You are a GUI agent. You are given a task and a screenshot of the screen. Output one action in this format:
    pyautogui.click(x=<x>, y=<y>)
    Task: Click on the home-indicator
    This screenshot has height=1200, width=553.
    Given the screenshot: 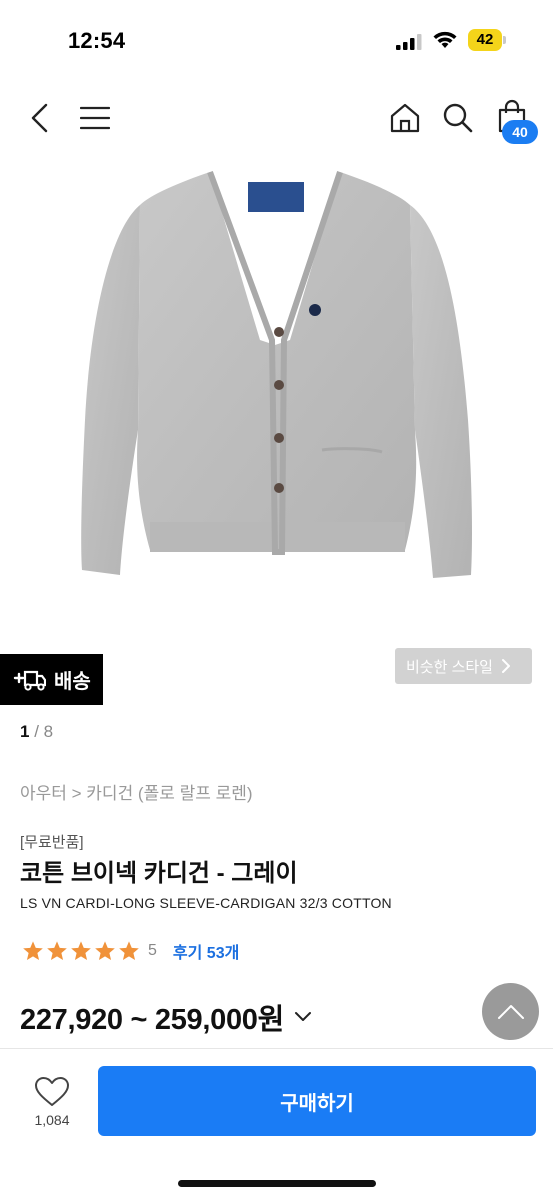 What is the action you would take?
    pyautogui.click(x=277, y=1183)
    